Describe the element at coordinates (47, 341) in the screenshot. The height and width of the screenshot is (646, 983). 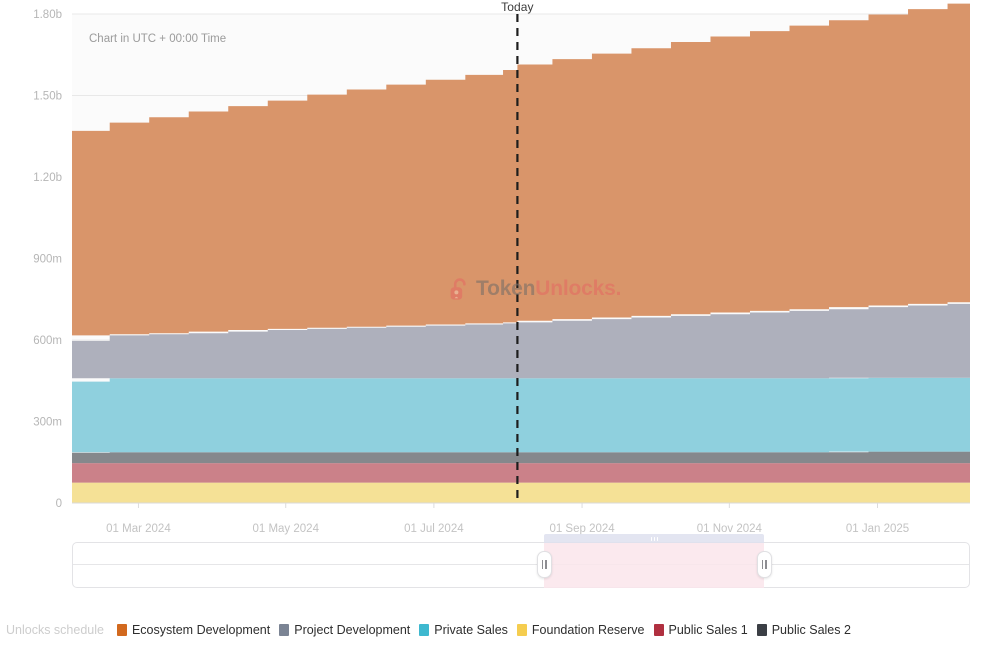
I see `y-axis-tick-label: 600m` at that location.